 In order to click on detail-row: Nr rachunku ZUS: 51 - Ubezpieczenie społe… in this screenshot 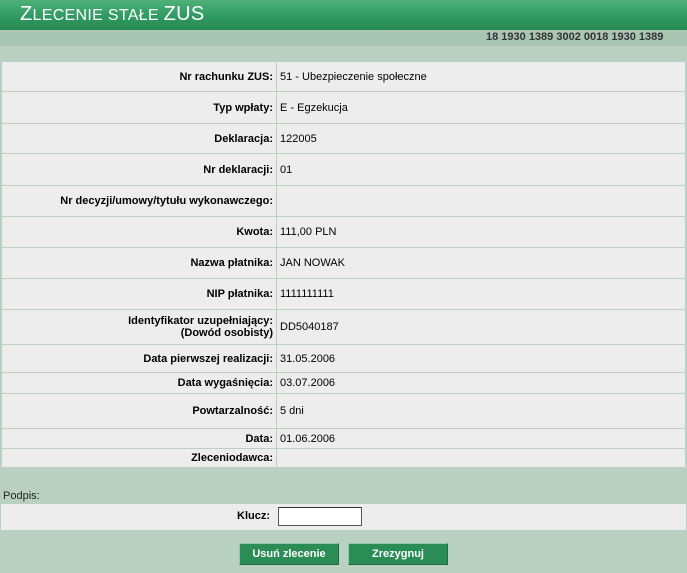, I will do `click(343, 76)`.